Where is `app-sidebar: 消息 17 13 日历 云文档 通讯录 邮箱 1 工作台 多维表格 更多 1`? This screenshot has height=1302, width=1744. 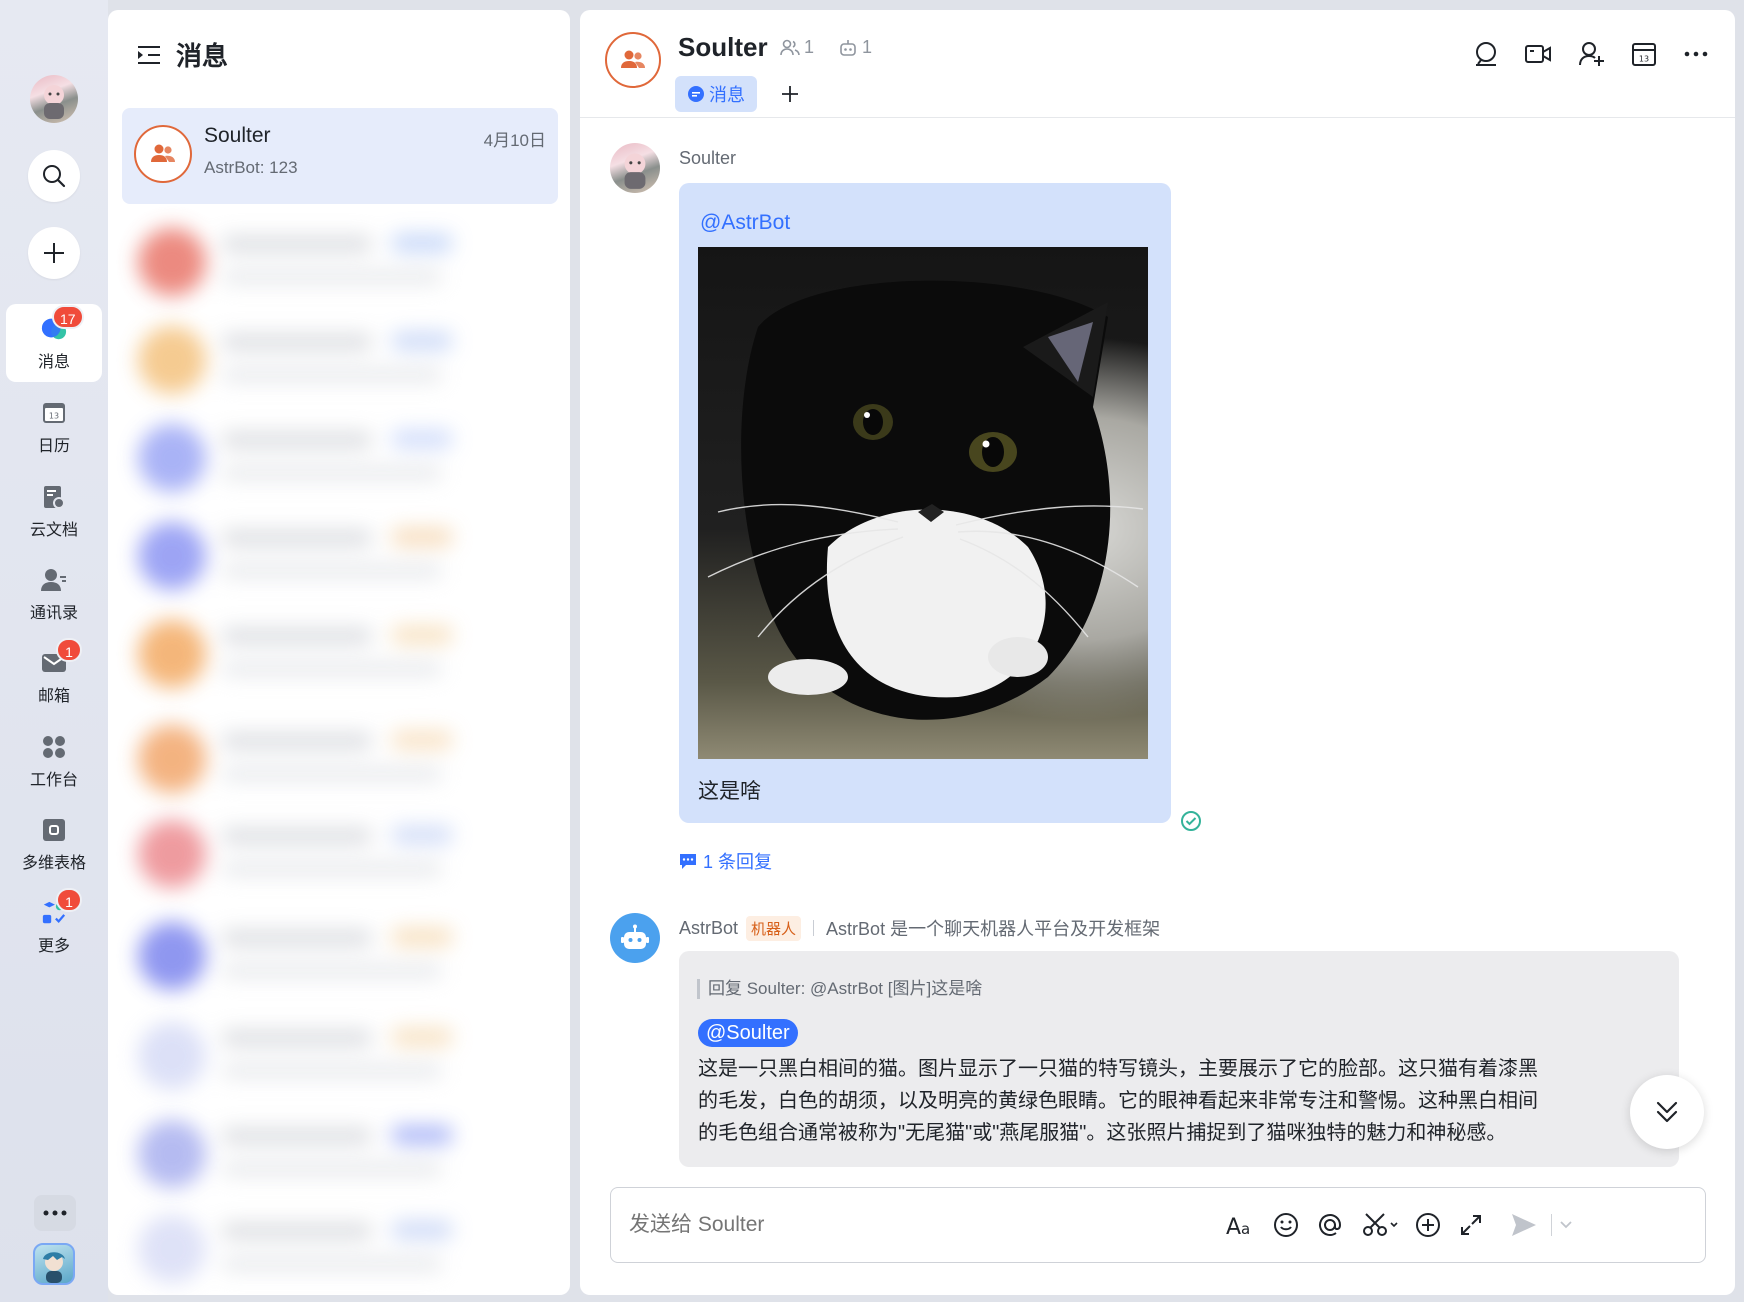 app-sidebar: 消息 17 13 日历 云文档 通讯录 邮箱 1 工作台 多维表格 更多 1 is located at coordinates (54, 651).